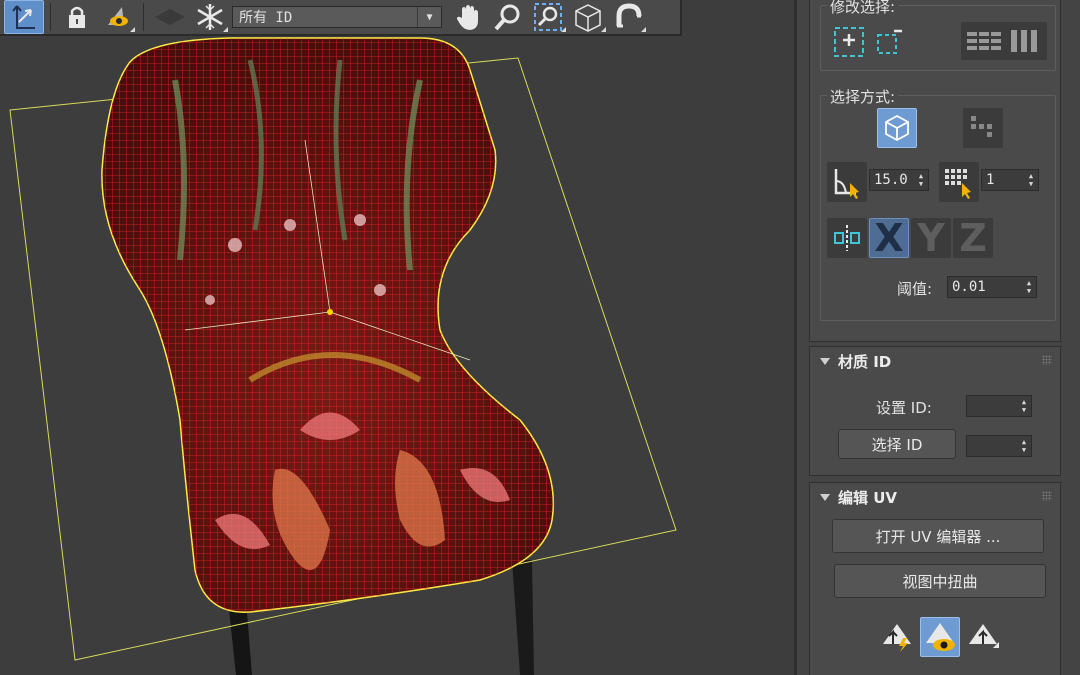 This screenshot has width=1080, height=675. What do you see at coordinates (863, 96) in the screenshot?
I see `selection-method-title: 选择方式:` at bounding box center [863, 96].